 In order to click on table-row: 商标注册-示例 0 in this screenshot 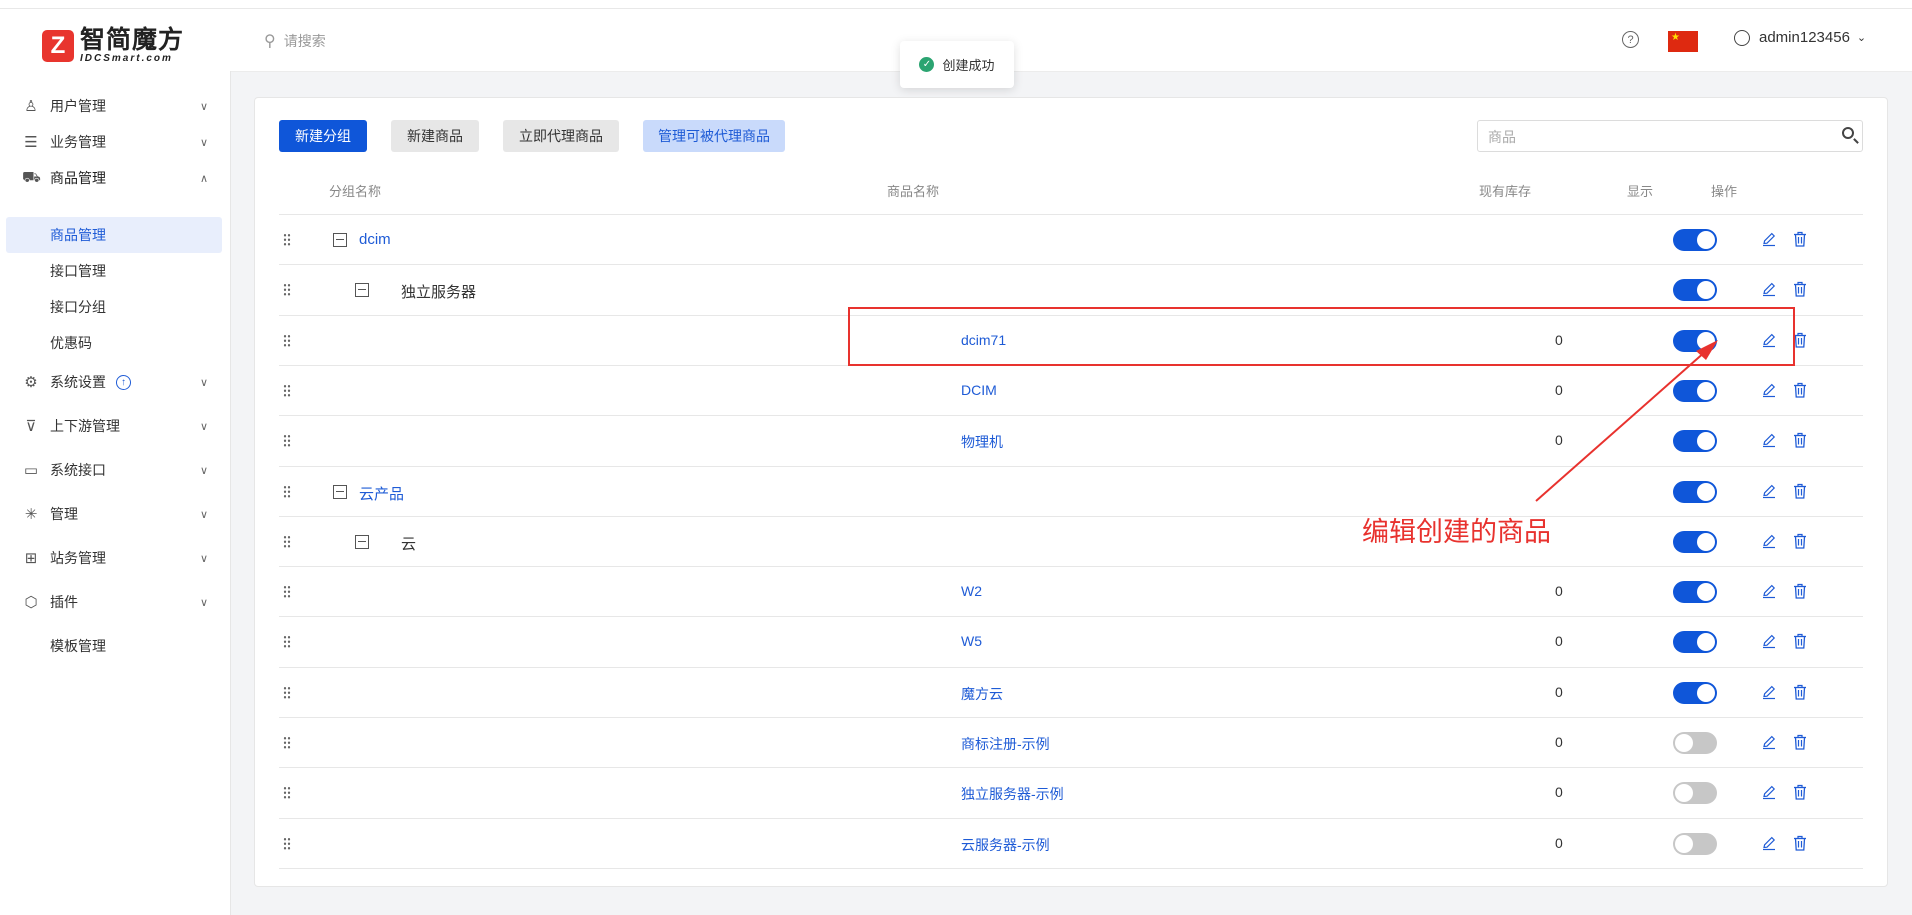, I will do `click(1071, 743)`.